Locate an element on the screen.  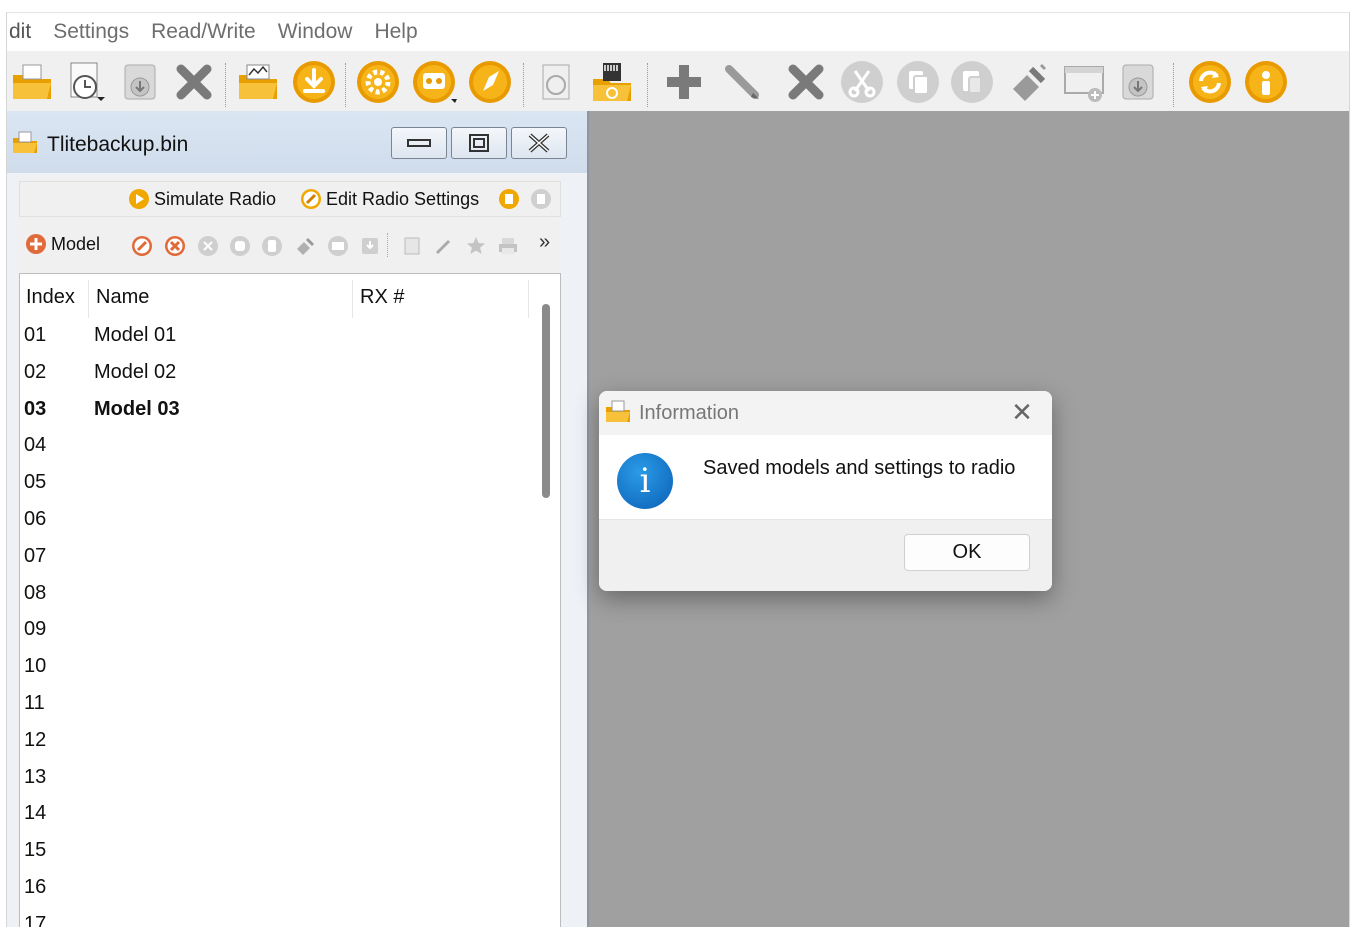
row-index: 14 is located at coordinates (35, 813).